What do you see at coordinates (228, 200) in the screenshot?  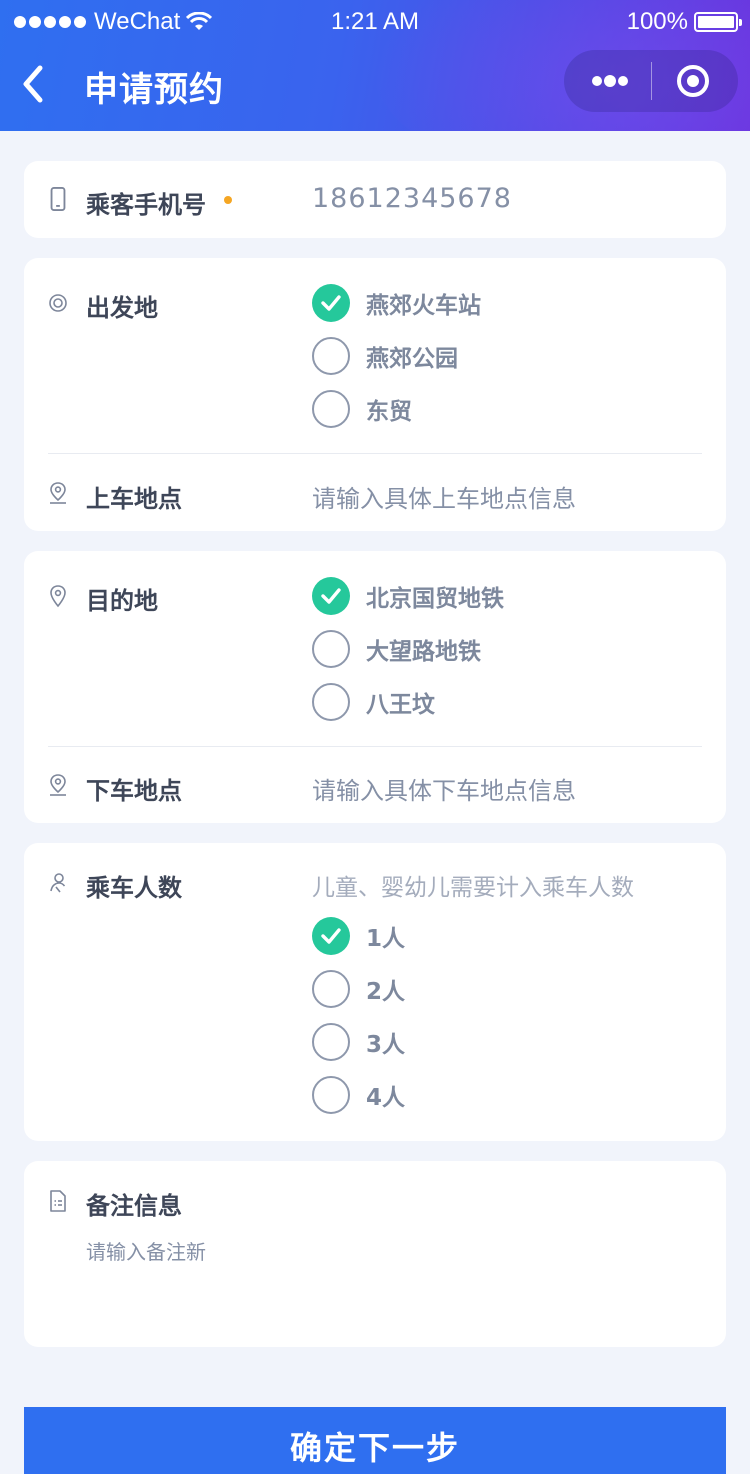 I see `required-dot` at bounding box center [228, 200].